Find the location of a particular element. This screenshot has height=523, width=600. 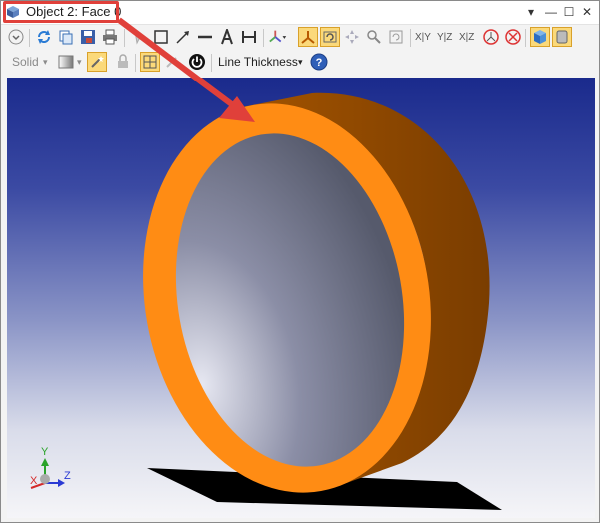

annotation-arrow-line is located at coordinates (215, 94).